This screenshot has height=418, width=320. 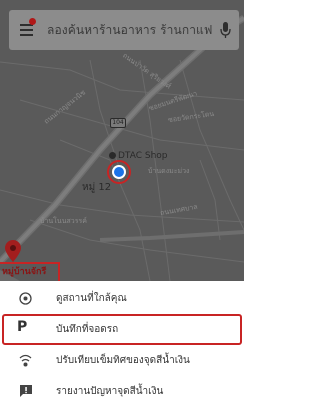 What do you see at coordinates (169, 171) in the screenshot?
I see `street-label: บ้านดงมะม่วง` at bounding box center [169, 171].